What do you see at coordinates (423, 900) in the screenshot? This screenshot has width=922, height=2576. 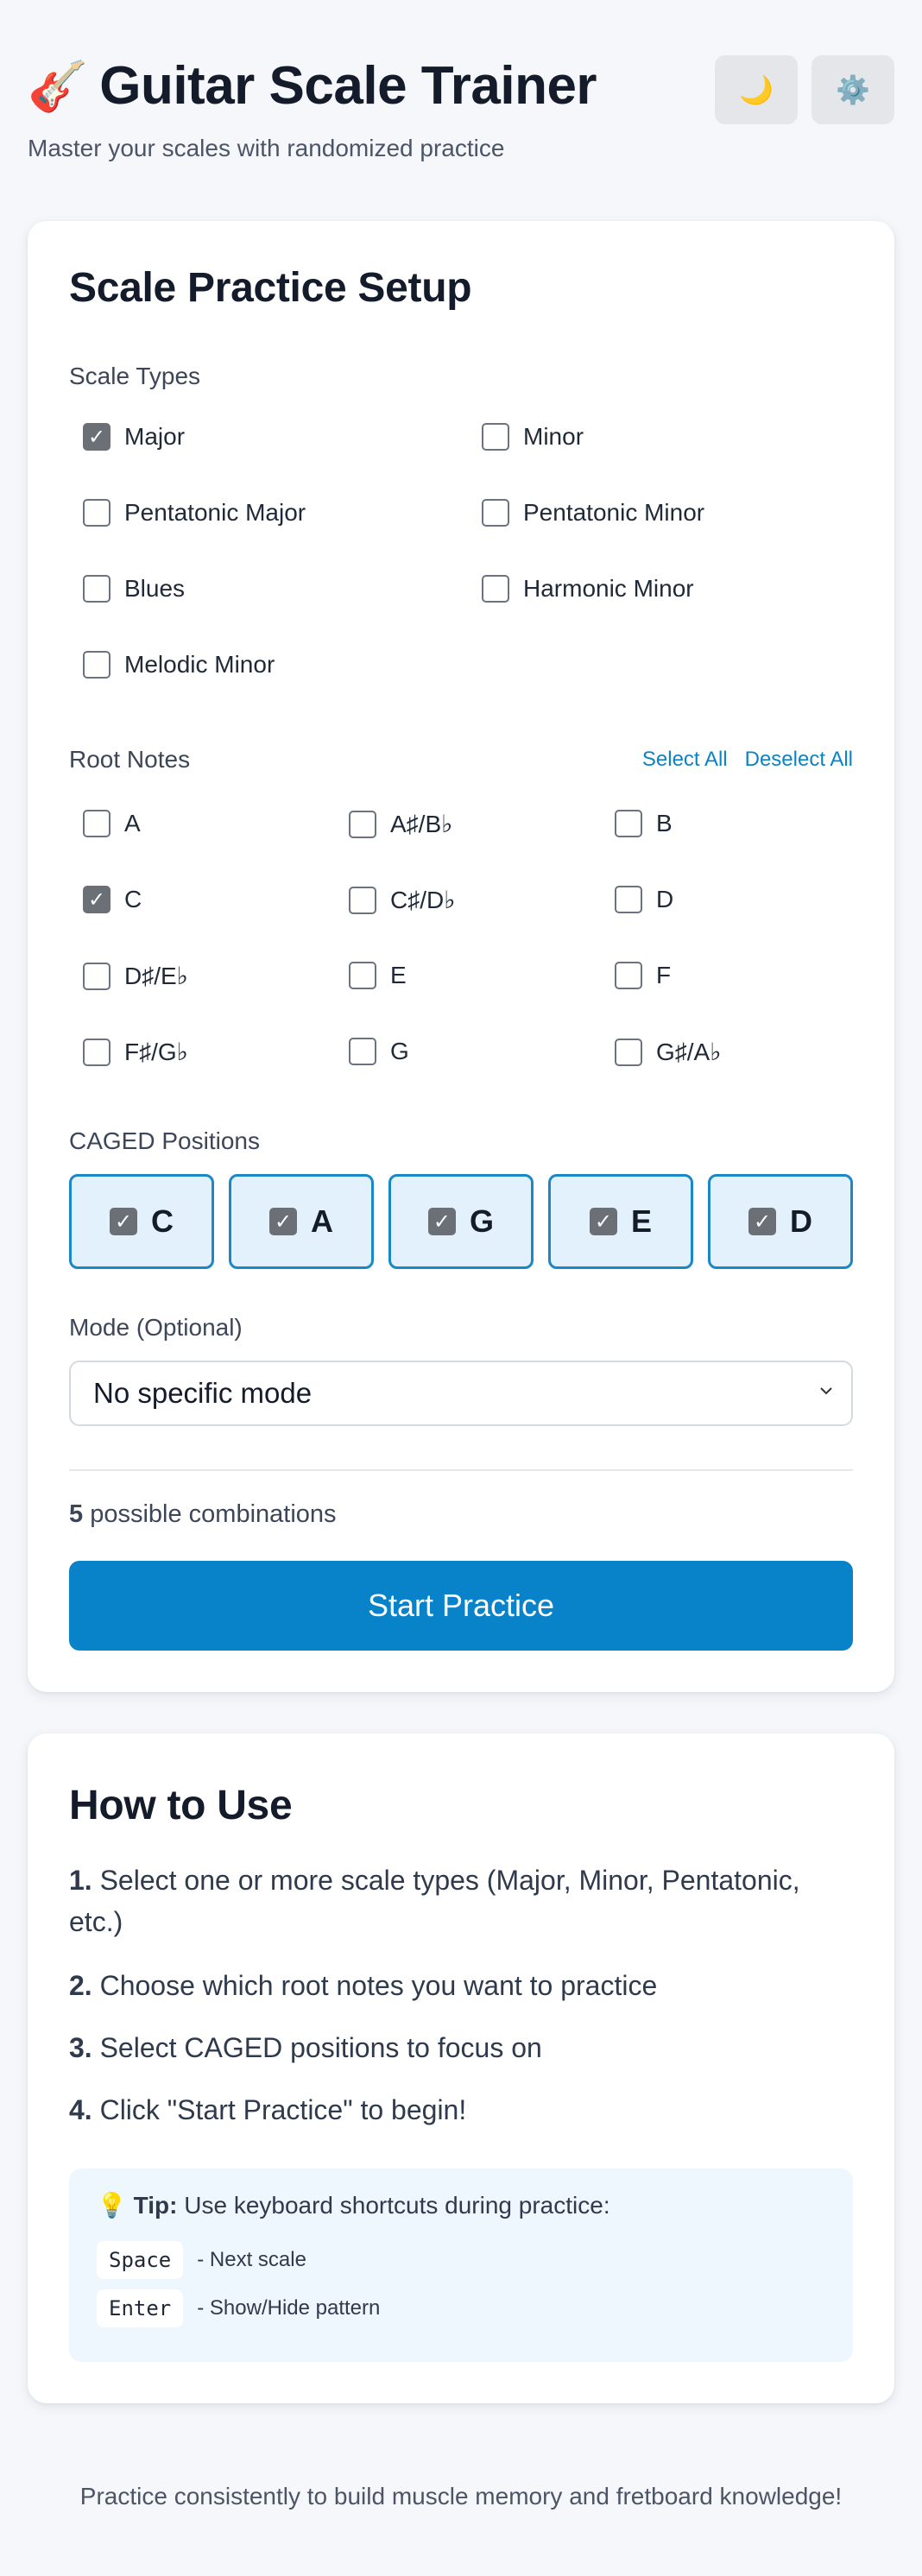 I see `root-note-label: C♯/D♭` at bounding box center [423, 900].